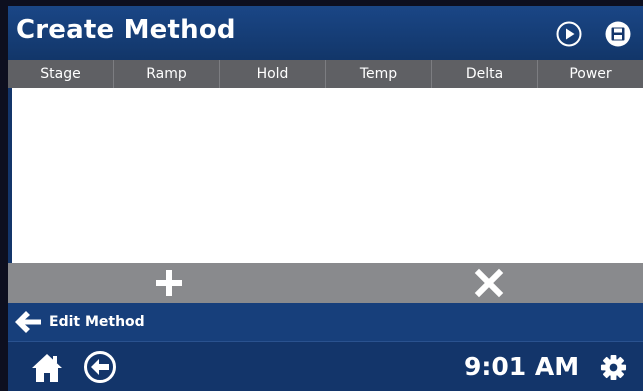 This screenshot has height=391, width=643. I want to click on table-header: Stage Ramp Hold Temp Delta Power, so click(325, 74).